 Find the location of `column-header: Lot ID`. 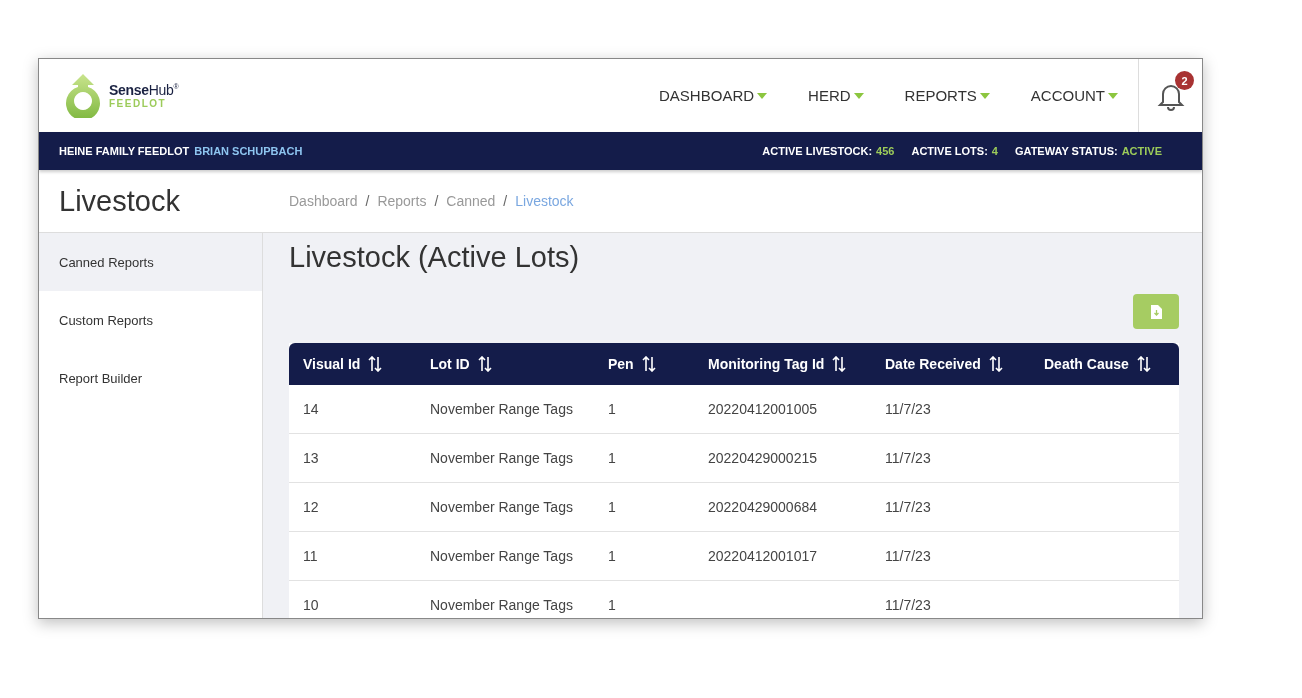

column-header: Lot ID is located at coordinates (450, 364).